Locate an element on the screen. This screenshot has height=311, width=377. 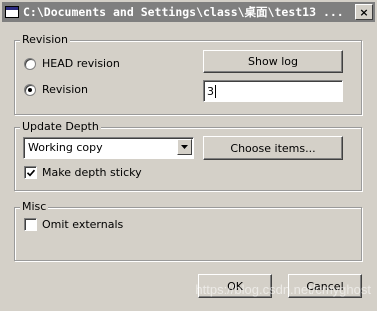
revision-input-value: 3 is located at coordinates (210, 91).